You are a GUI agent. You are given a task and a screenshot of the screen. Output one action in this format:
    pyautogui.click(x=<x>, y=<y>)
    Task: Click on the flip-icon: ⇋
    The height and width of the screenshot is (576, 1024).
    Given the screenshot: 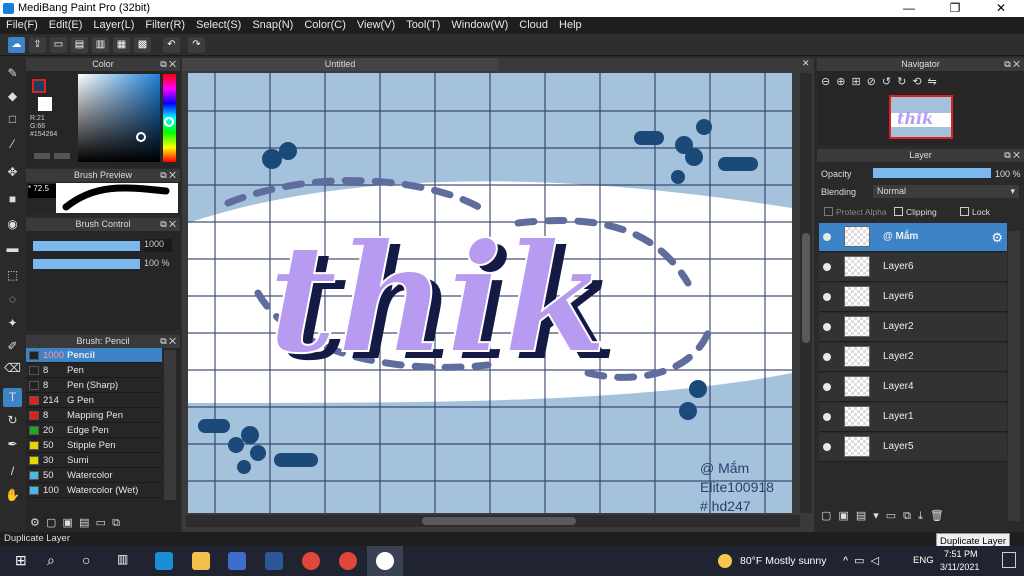 What is the action you would take?
    pyautogui.click(x=935, y=82)
    